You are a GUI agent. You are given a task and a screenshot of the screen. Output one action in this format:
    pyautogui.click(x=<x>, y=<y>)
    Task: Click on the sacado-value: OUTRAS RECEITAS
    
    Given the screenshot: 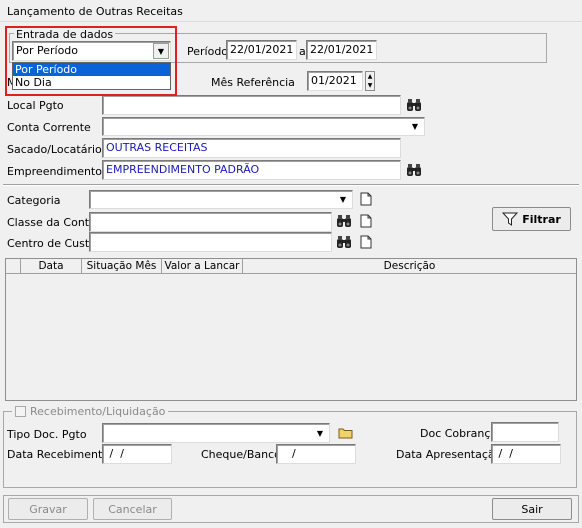 What is the action you would take?
    pyautogui.click(x=157, y=147)
    